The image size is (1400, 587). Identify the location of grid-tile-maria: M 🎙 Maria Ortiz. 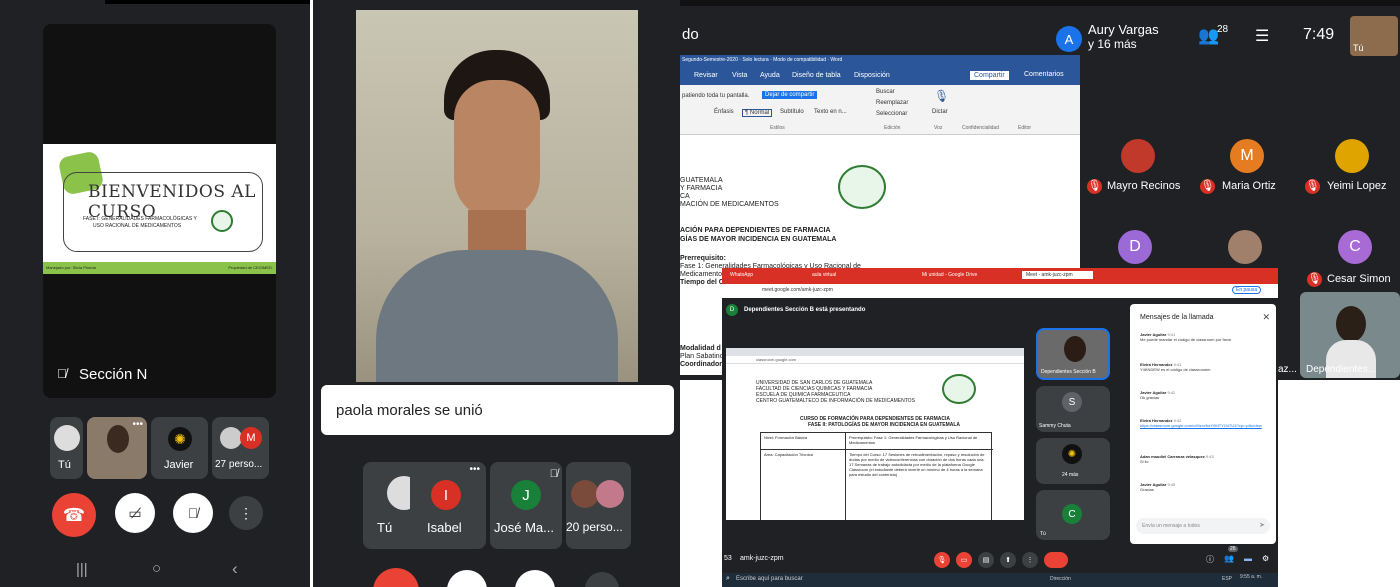
(1247, 165).